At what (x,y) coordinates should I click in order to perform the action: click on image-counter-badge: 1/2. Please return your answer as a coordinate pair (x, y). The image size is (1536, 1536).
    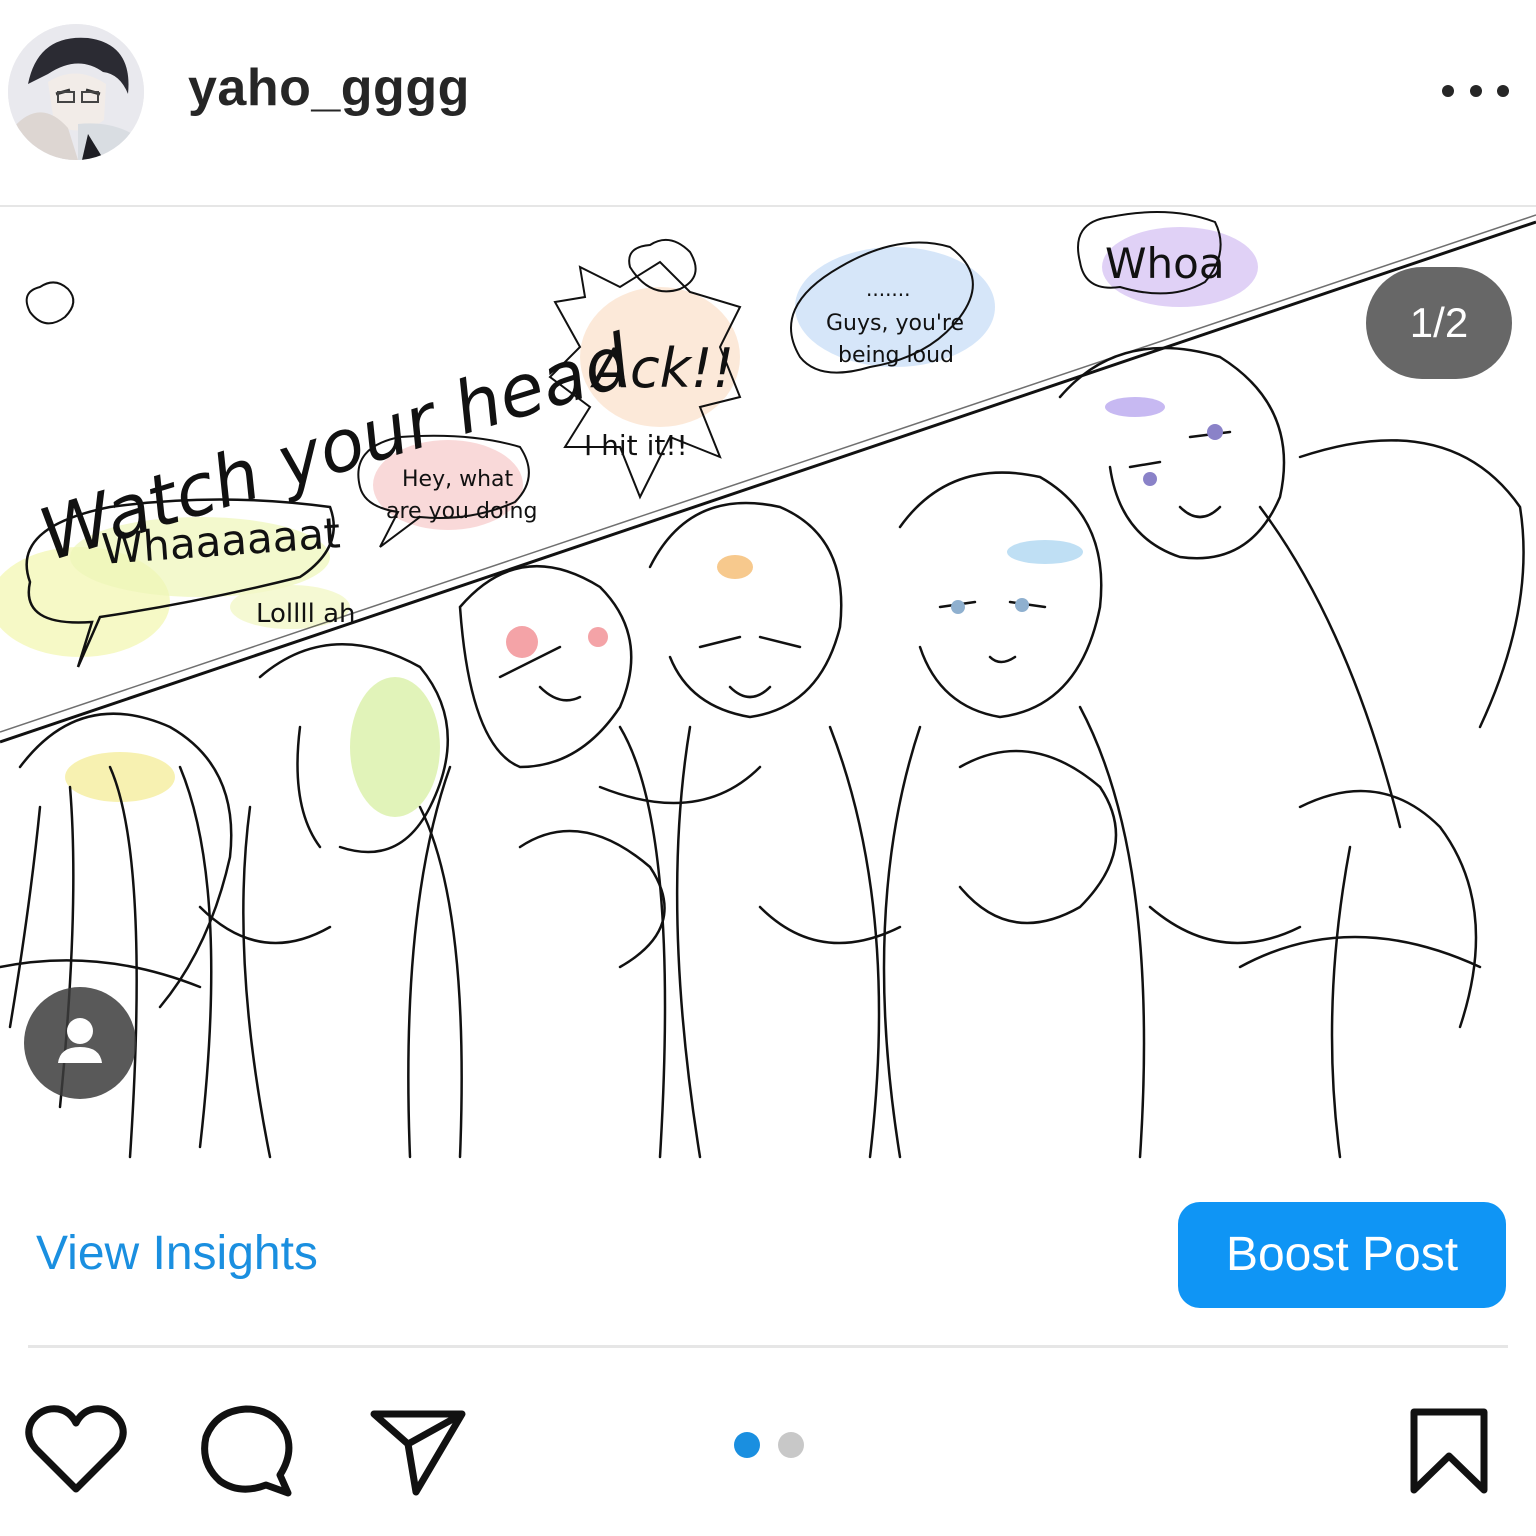
    Looking at the image, I should click on (1439, 323).